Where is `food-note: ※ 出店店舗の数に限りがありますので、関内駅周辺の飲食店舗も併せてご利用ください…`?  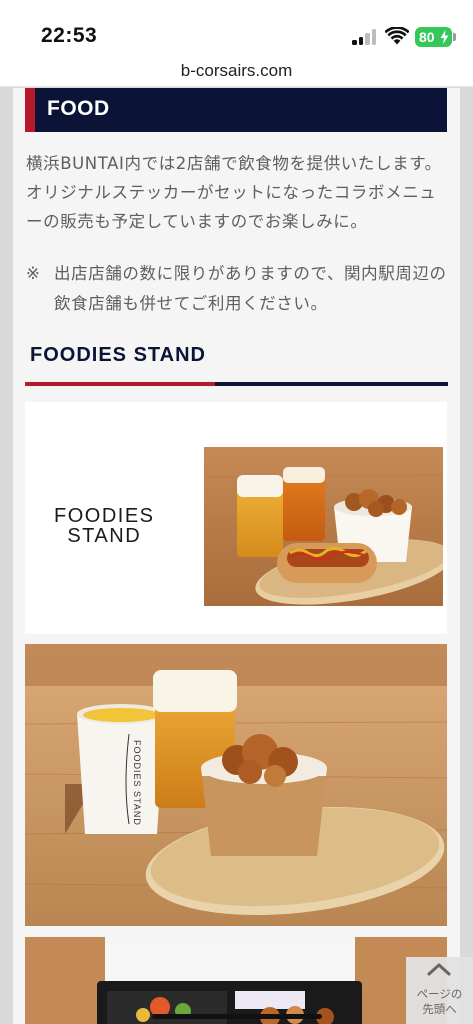
food-note: ※ 出店店舗の数に限りがありますので、関内駅周辺の飲食店舗も併せてご利用ください… is located at coordinates (238, 289).